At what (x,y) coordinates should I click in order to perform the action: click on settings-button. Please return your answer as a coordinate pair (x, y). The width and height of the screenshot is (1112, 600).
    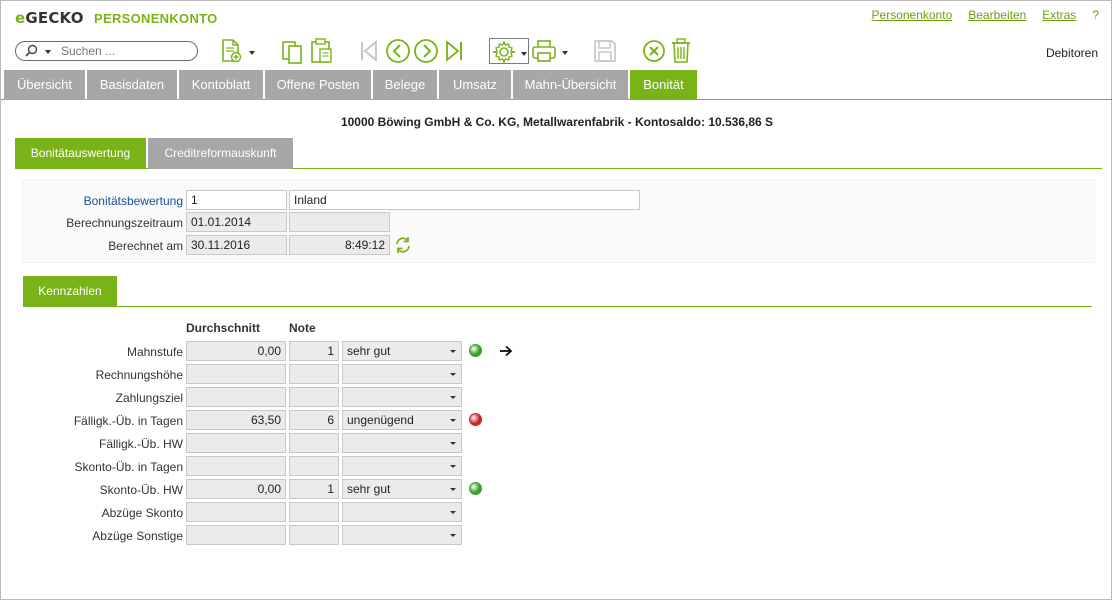
    Looking at the image, I should click on (509, 51).